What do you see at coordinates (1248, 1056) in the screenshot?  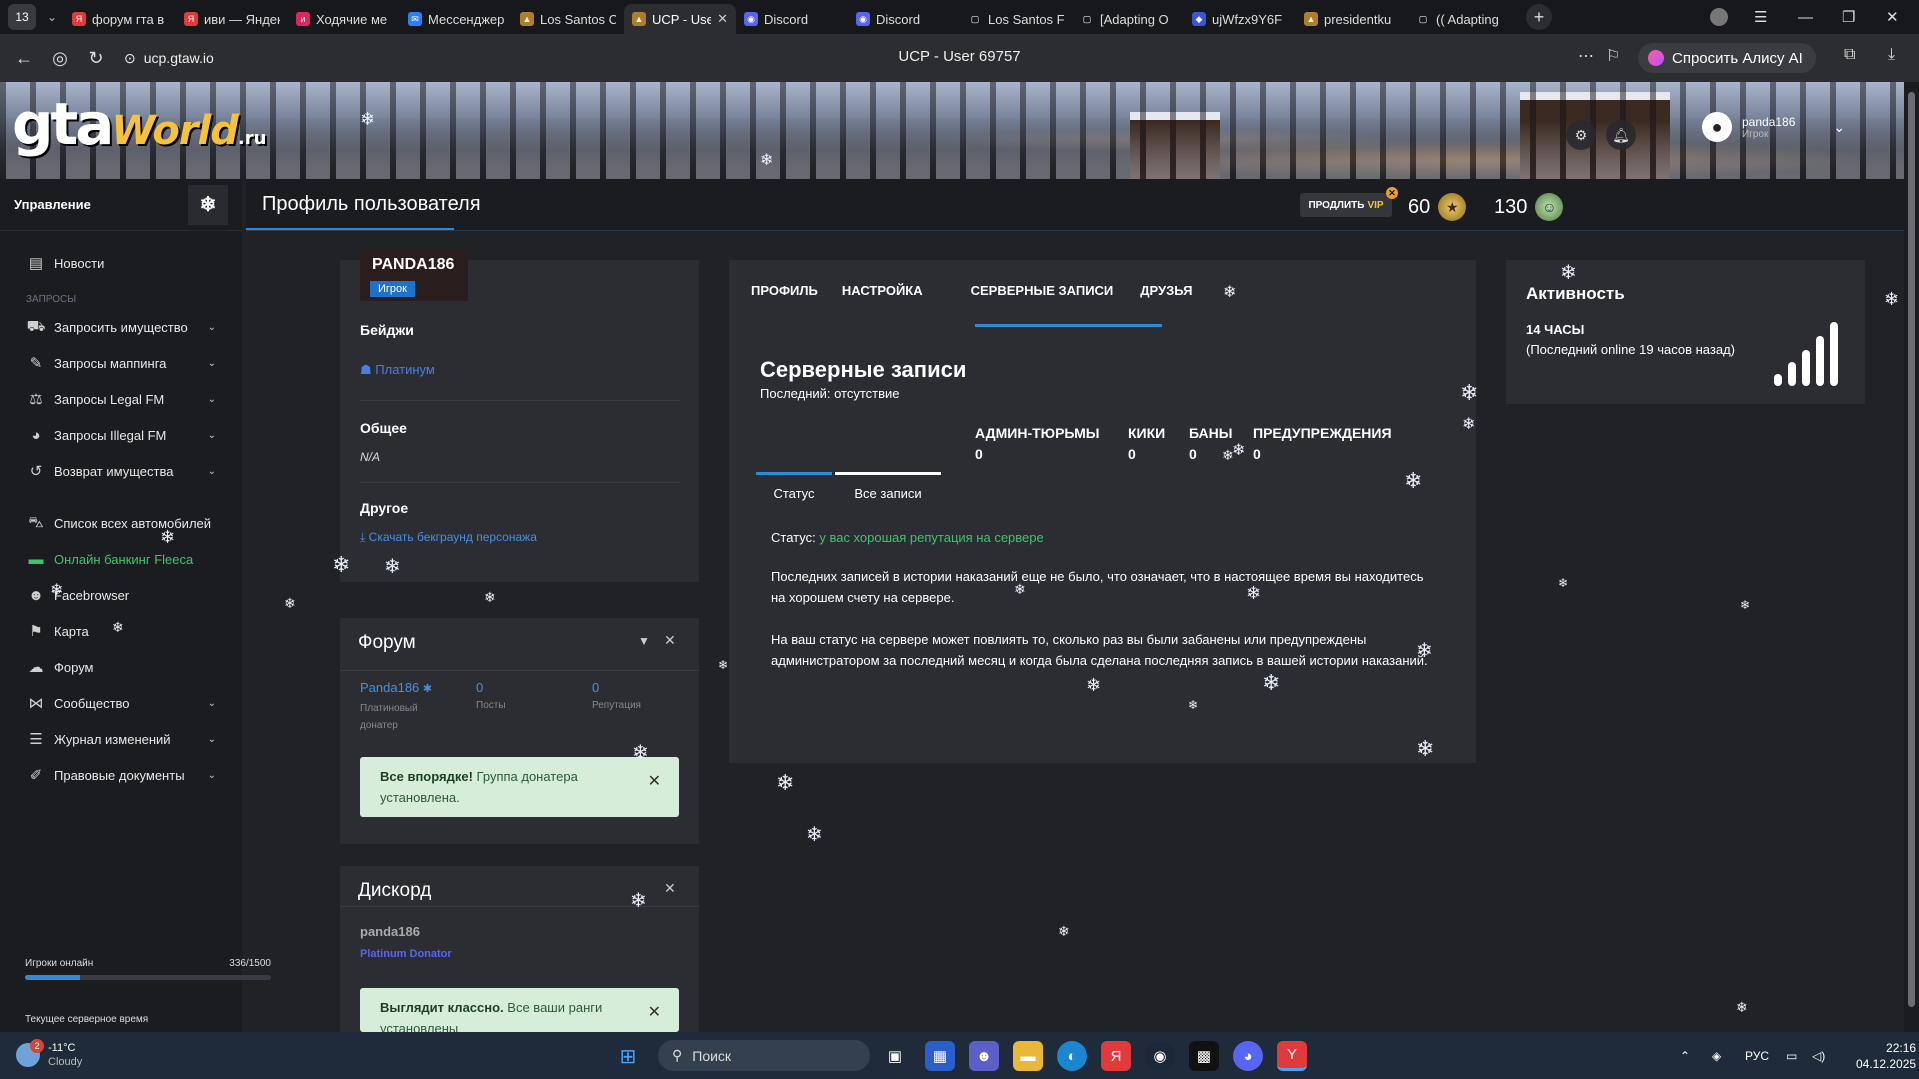 I see `discord-icon: ◕` at bounding box center [1248, 1056].